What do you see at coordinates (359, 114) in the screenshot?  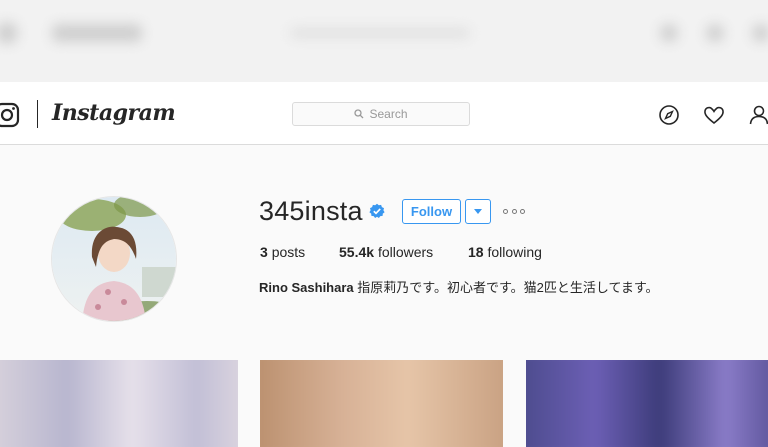 I see `search-icon` at bounding box center [359, 114].